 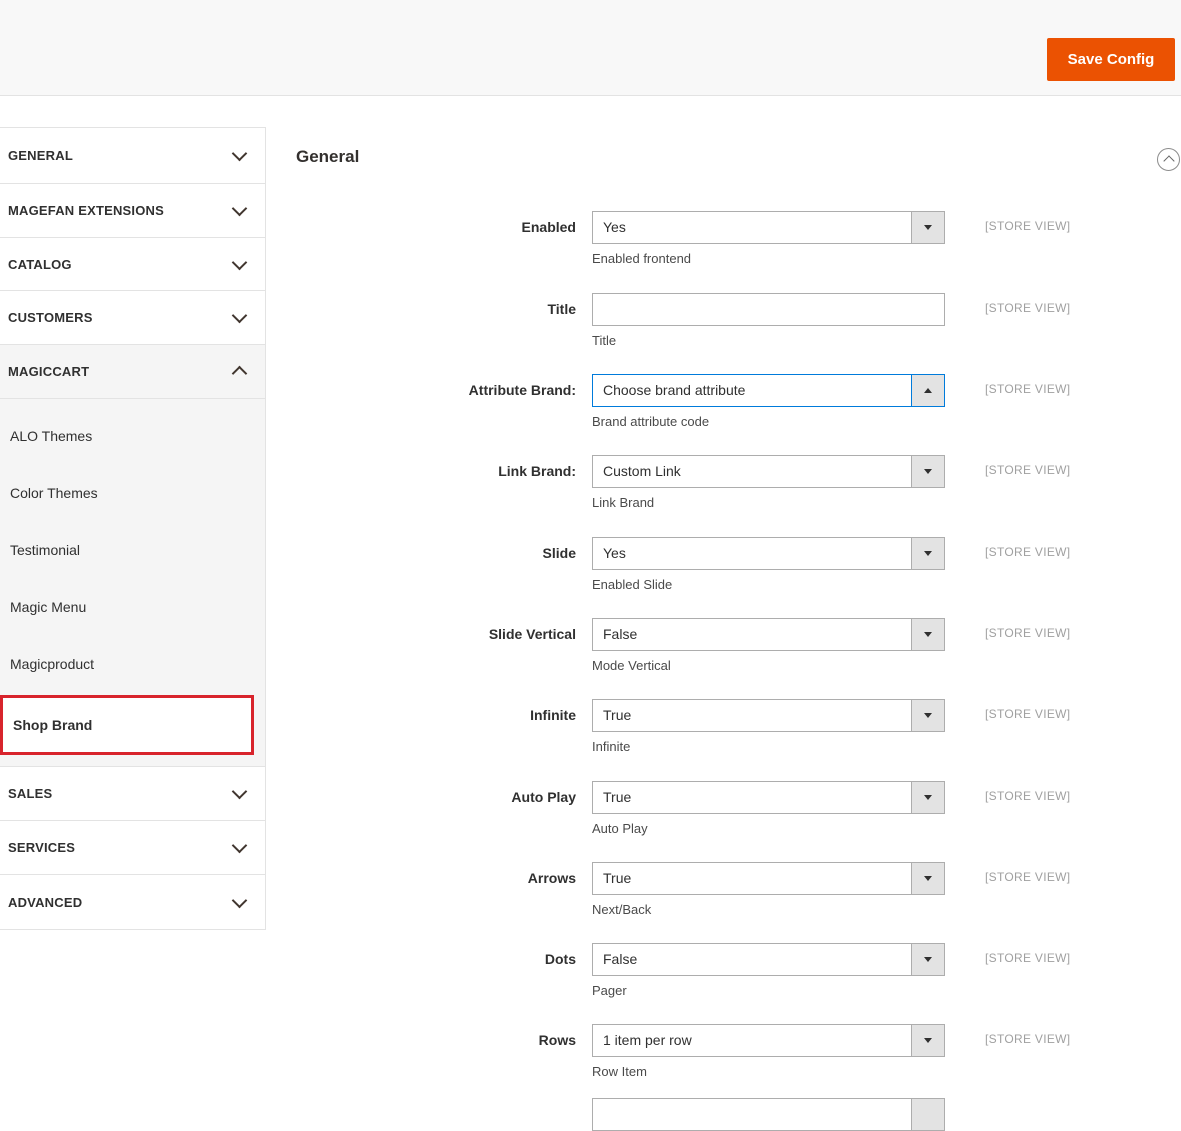 What do you see at coordinates (768, 390) in the screenshot?
I see `attribute-brand-select: Choose brand attribute` at bounding box center [768, 390].